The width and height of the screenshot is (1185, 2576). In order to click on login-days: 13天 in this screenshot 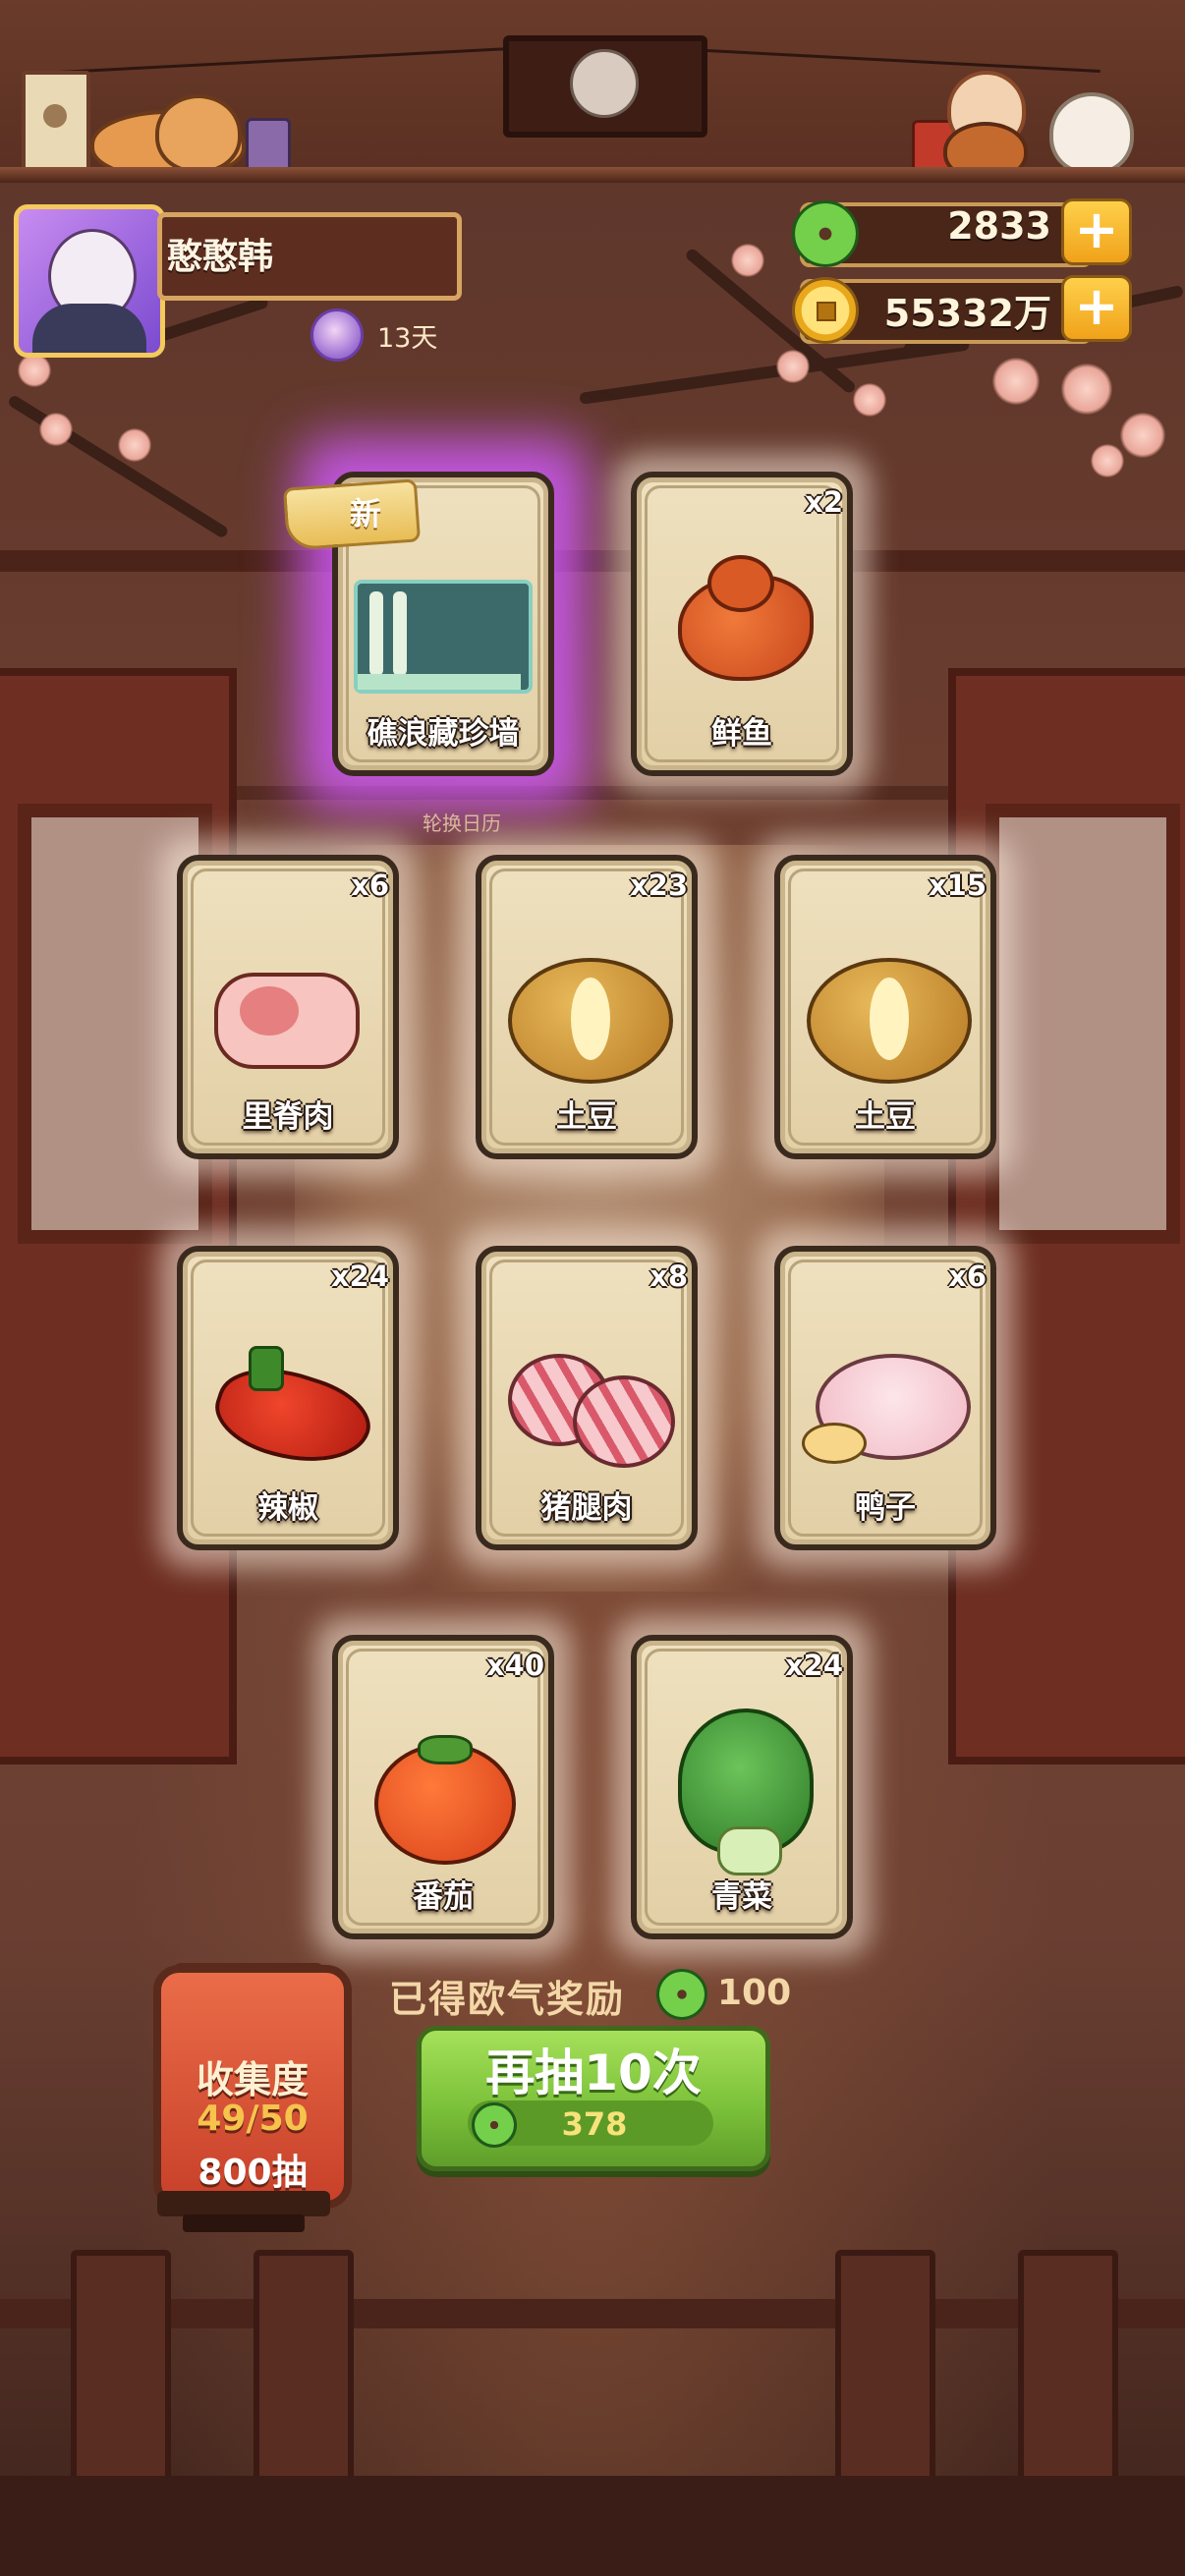, I will do `click(408, 338)`.